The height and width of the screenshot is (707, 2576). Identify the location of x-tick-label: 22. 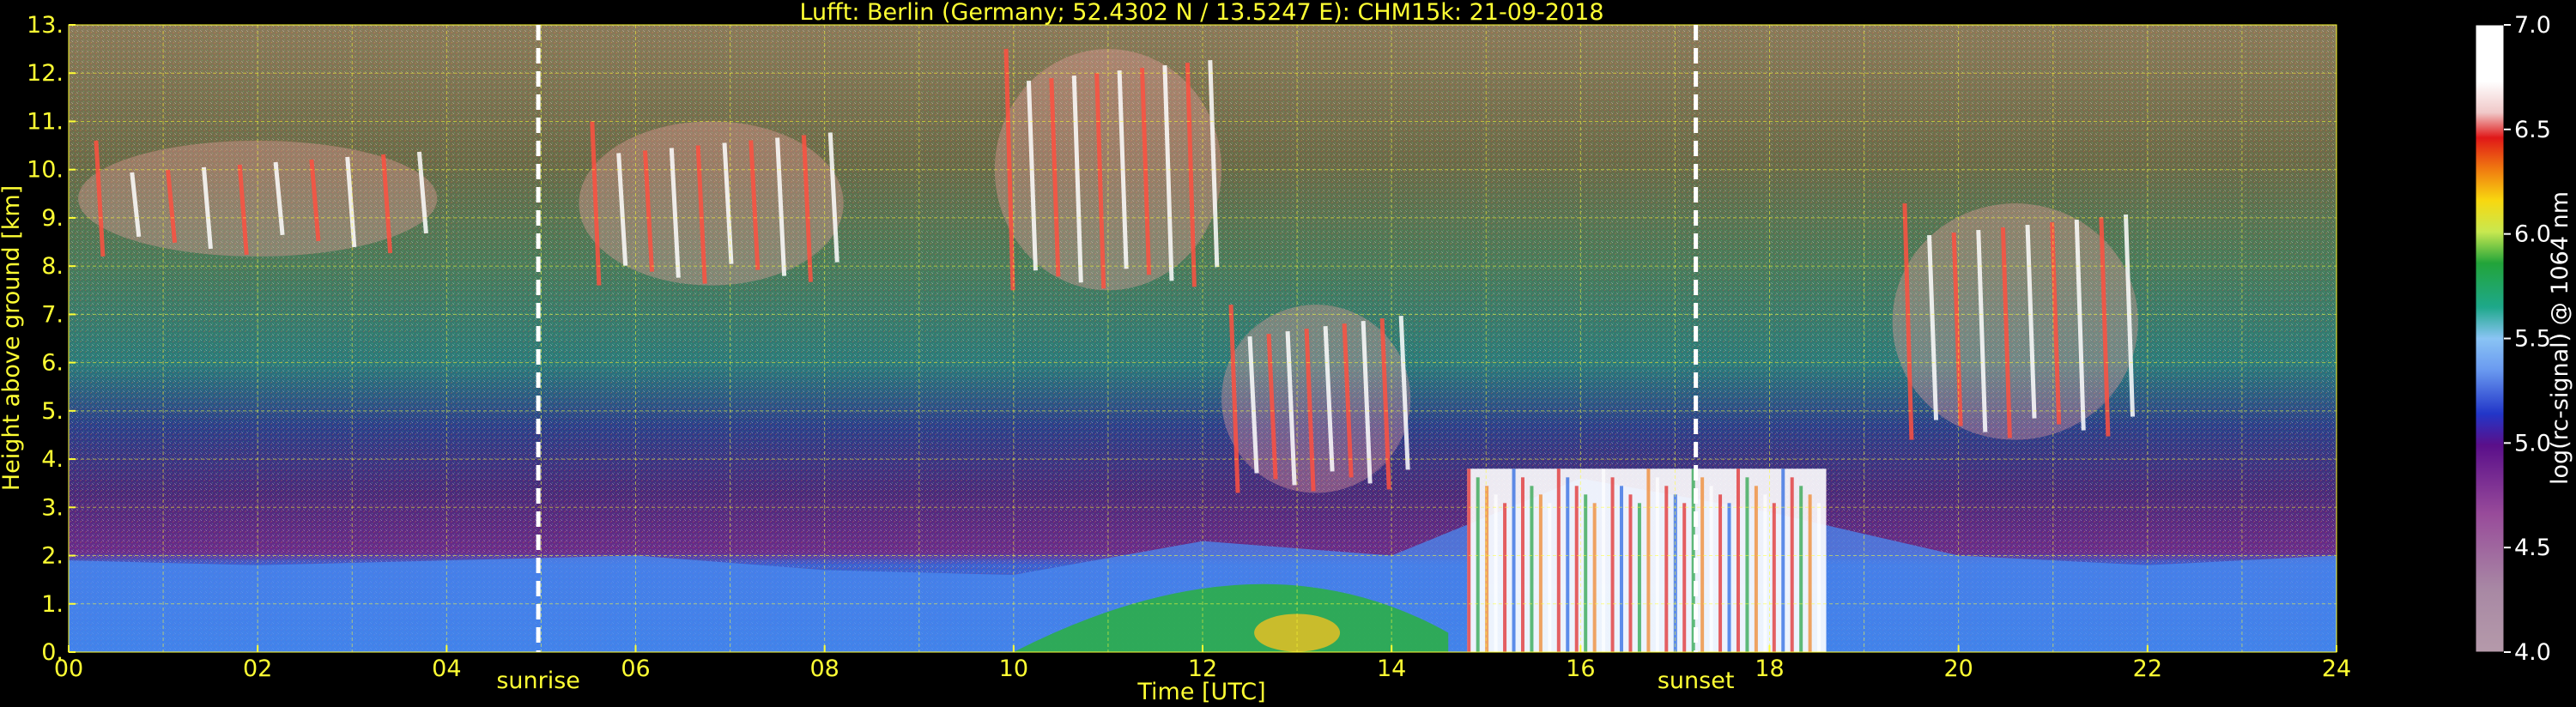
(2147, 669).